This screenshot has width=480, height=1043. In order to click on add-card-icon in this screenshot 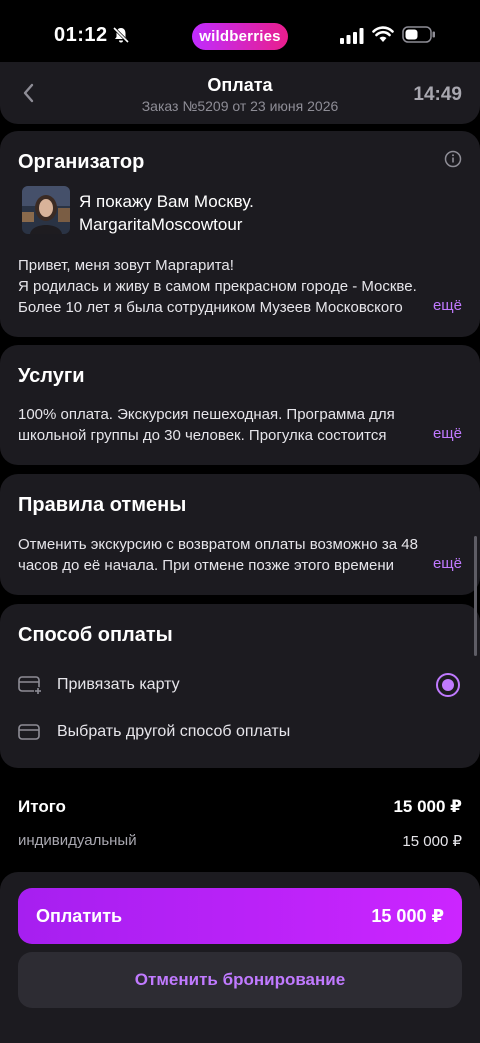, I will do `click(30, 685)`.